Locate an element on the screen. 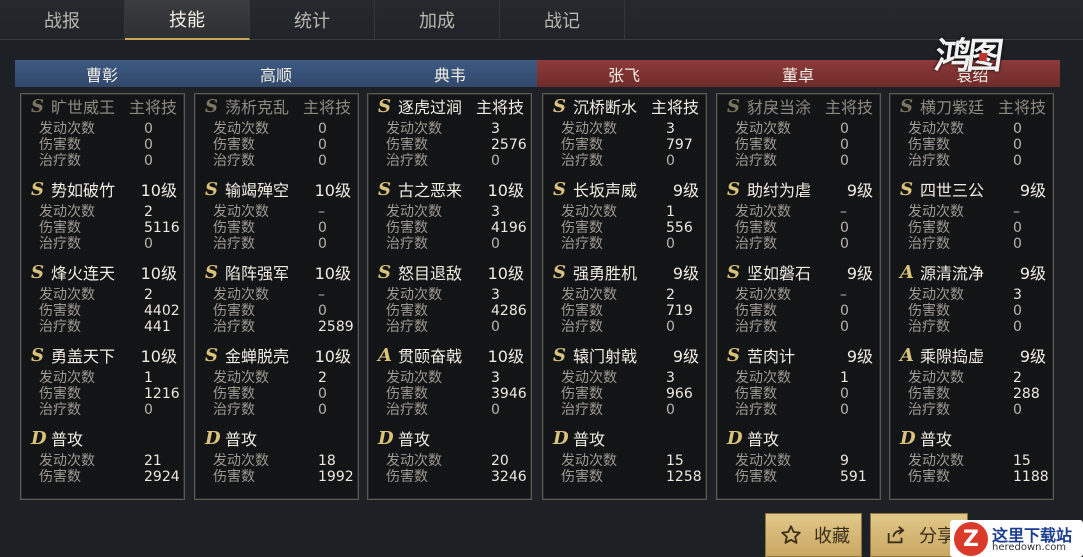 The height and width of the screenshot is (557, 1083). skill-title: S 金蝉脱壳 10级 is located at coordinates (280, 355).